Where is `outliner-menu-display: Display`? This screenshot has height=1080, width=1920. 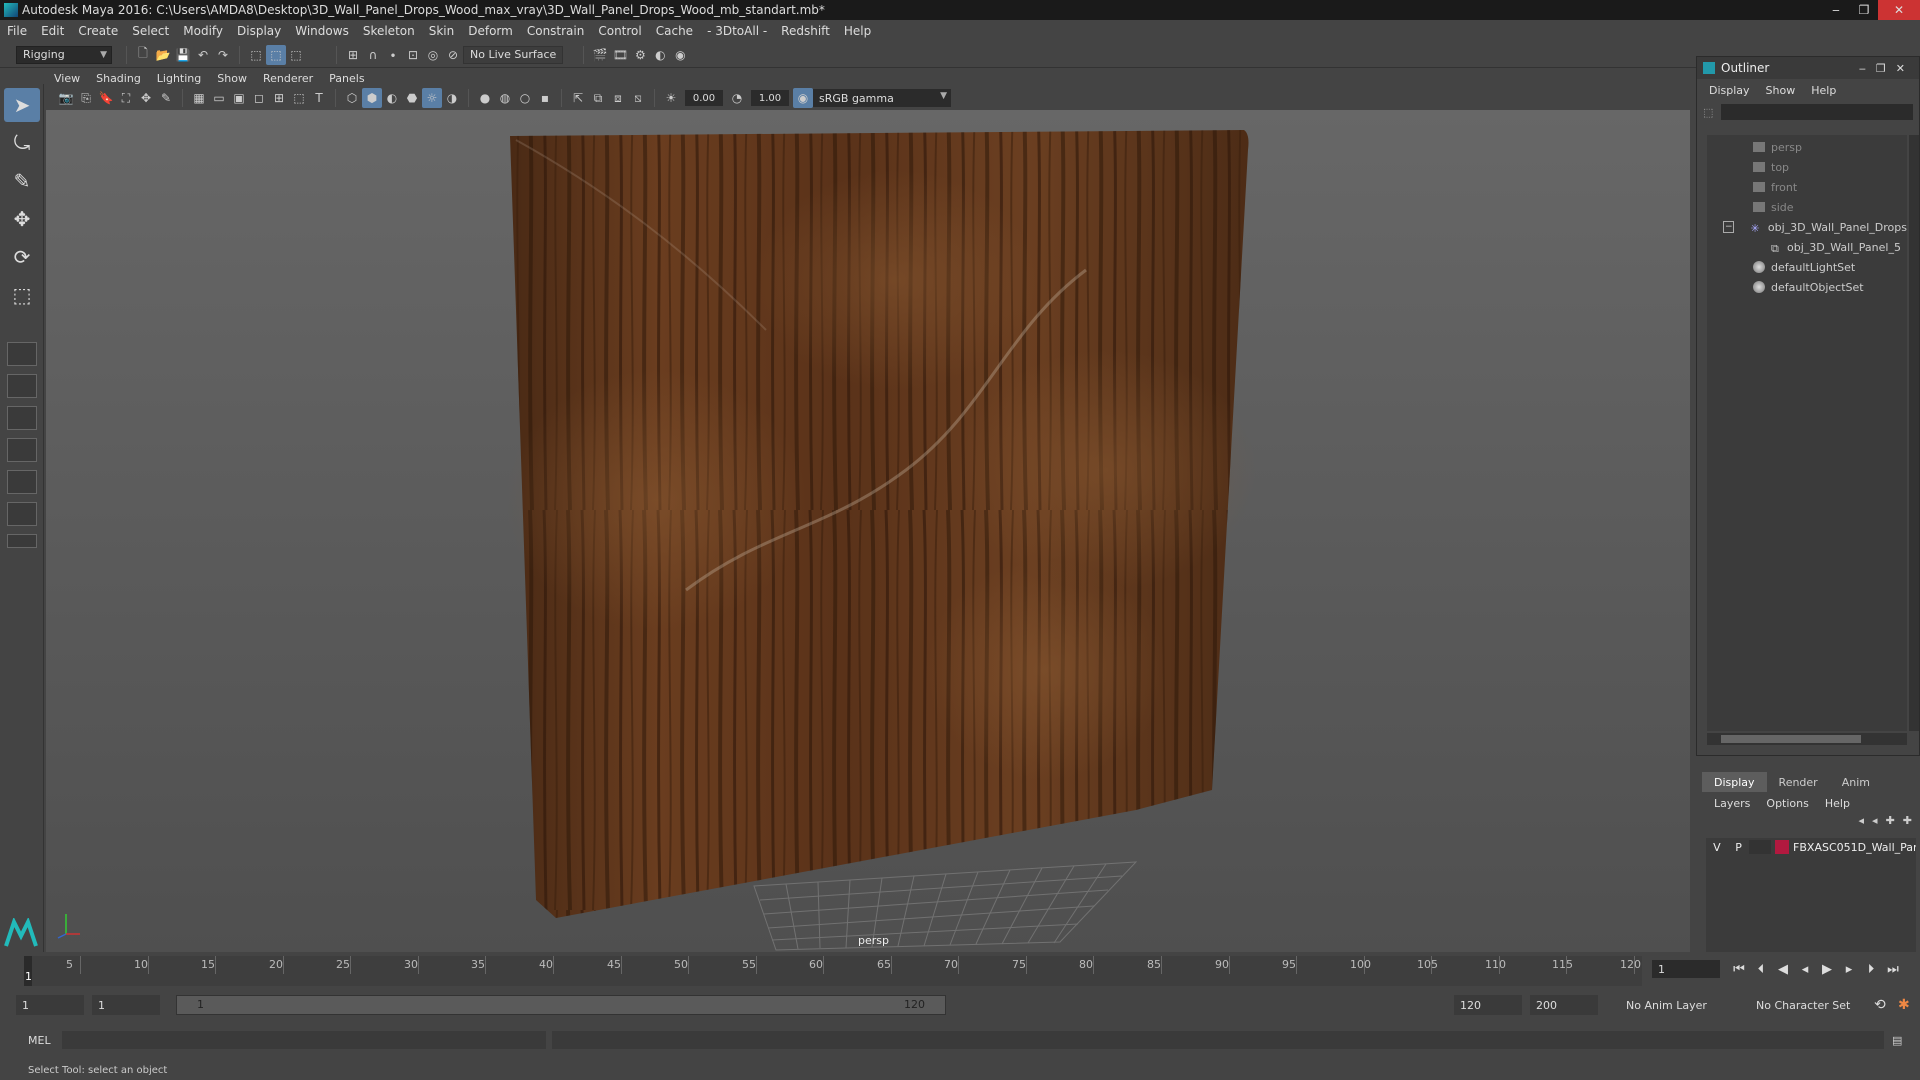 outliner-menu-display: Display is located at coordinates (1729, 90).